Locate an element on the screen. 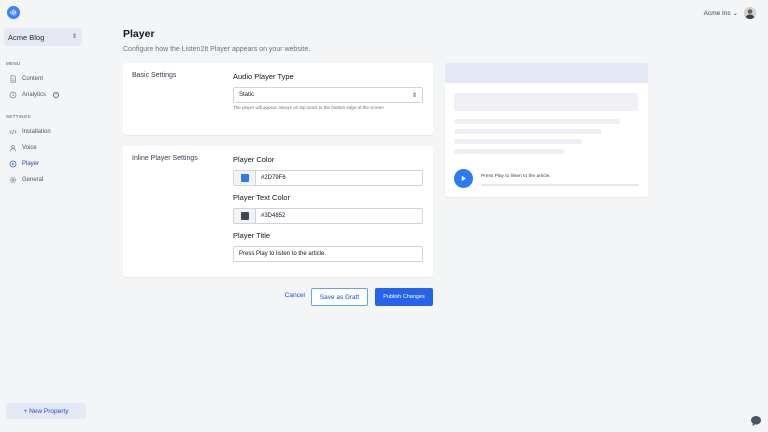 The height and width of the screenshot is (432, 768). player-text-color-value: #3D4852 is located at coordinates (273, 216).